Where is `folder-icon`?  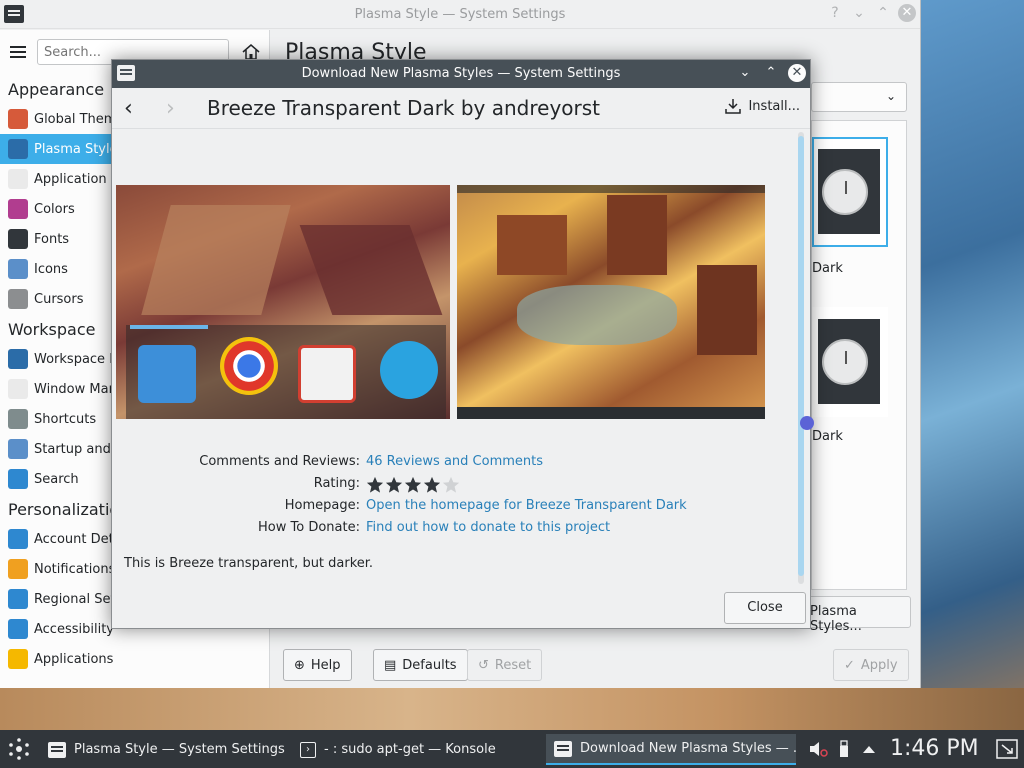 folder-icon is located at coordinates (167, 374).